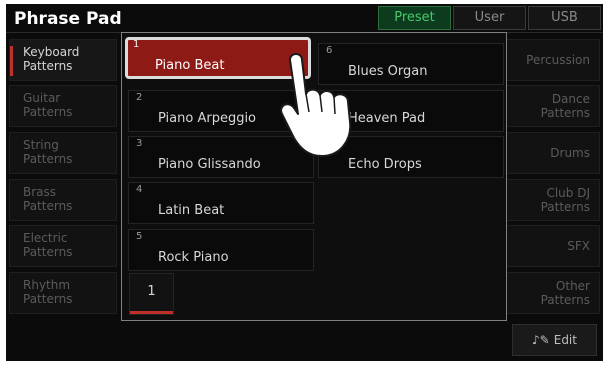 The height and width of the screenshot is (365, 609). What do you see at coordinates (51, 52) in the screenshot?
I see `category-label-line1: Keyboard` at bounding box center [51, 52].